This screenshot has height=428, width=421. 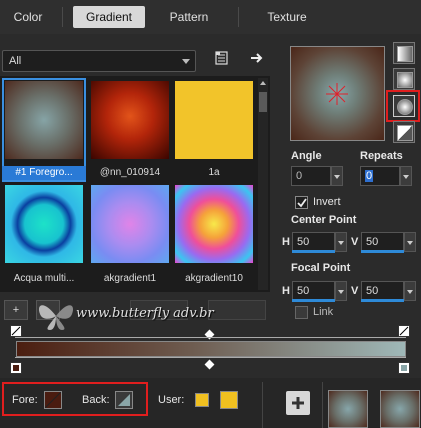 I want to click on center-point-label: Center Point, so click(x=324, y=220).